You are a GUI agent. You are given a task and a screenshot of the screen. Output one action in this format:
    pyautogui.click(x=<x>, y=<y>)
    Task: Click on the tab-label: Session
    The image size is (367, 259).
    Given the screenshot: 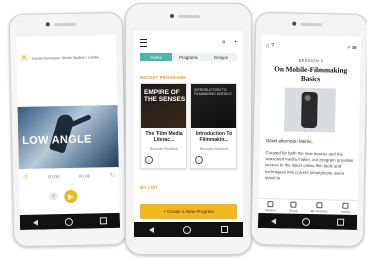 What is the action you would take?
    pyautogui.click(x=270, y=209)
    